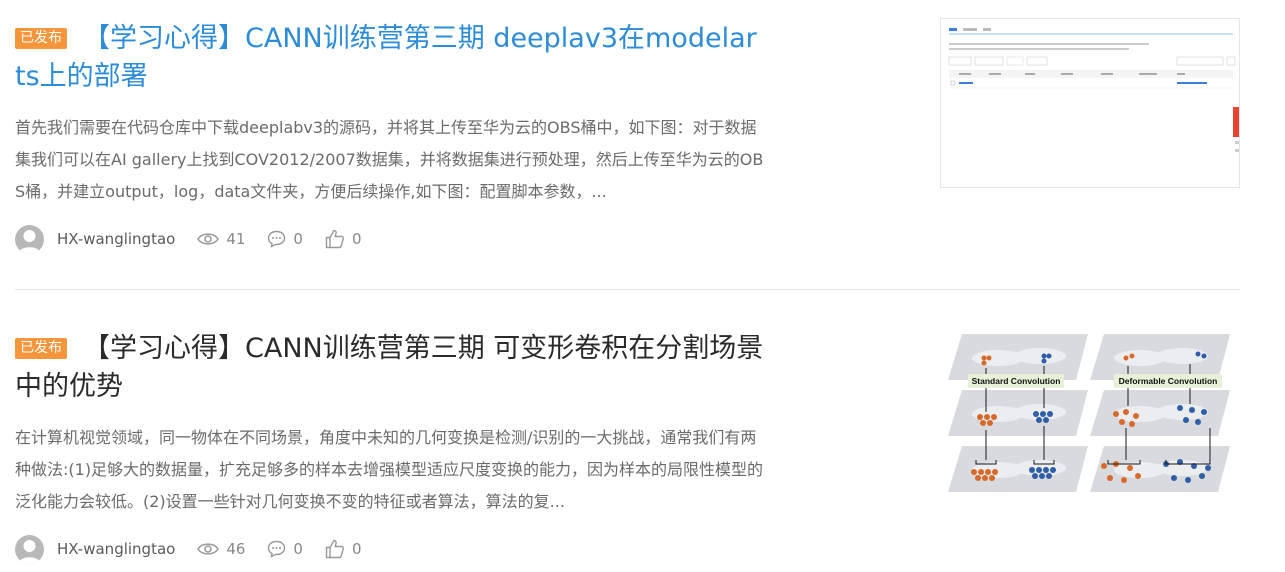 This screenshot has height=572, width=1285. Describe the element at coordinates (236, 549) in the screenshot. I see `view-count-value: 46` at that location.